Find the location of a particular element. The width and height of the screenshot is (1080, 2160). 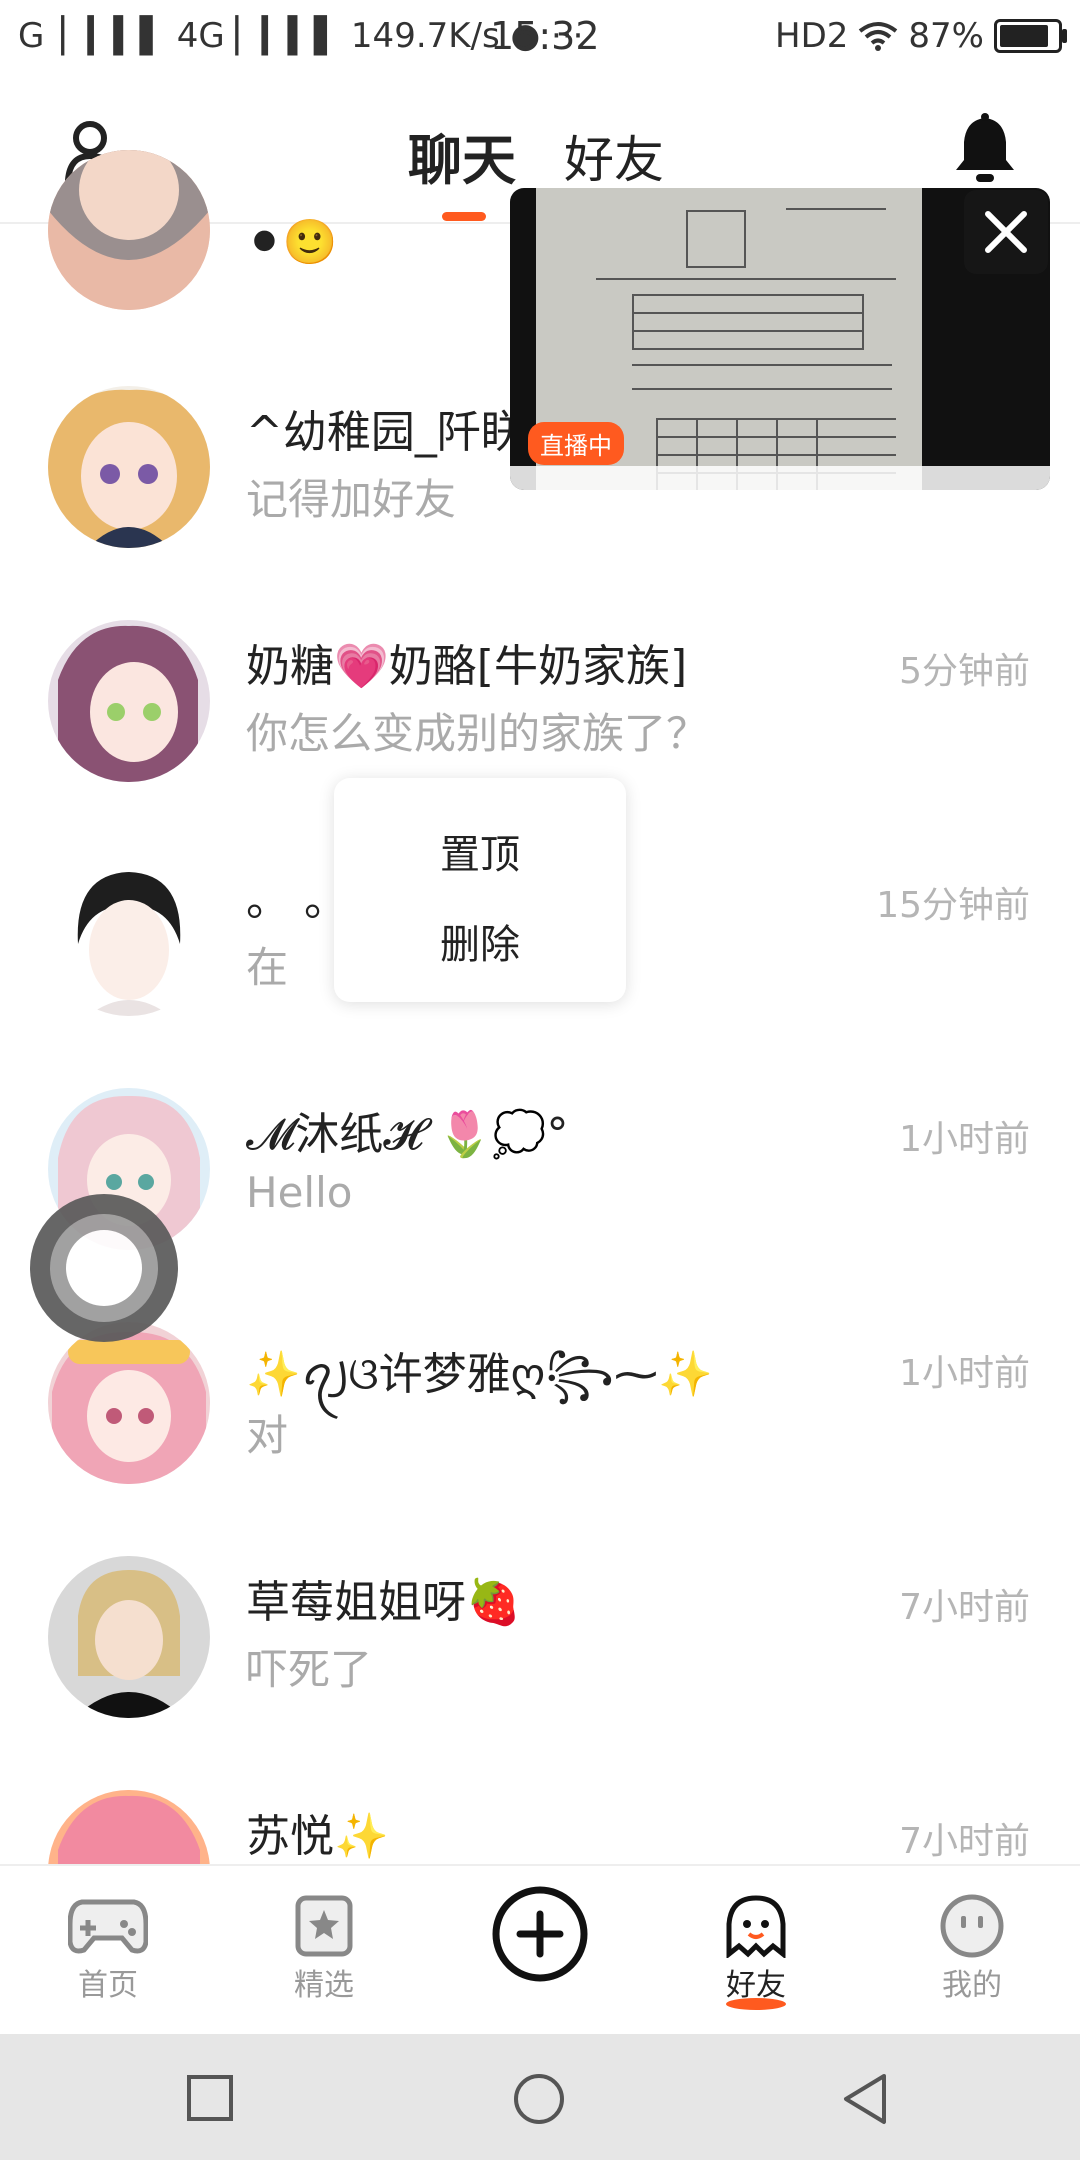

battery-percent: 87% is located at coordinates (946, 36).